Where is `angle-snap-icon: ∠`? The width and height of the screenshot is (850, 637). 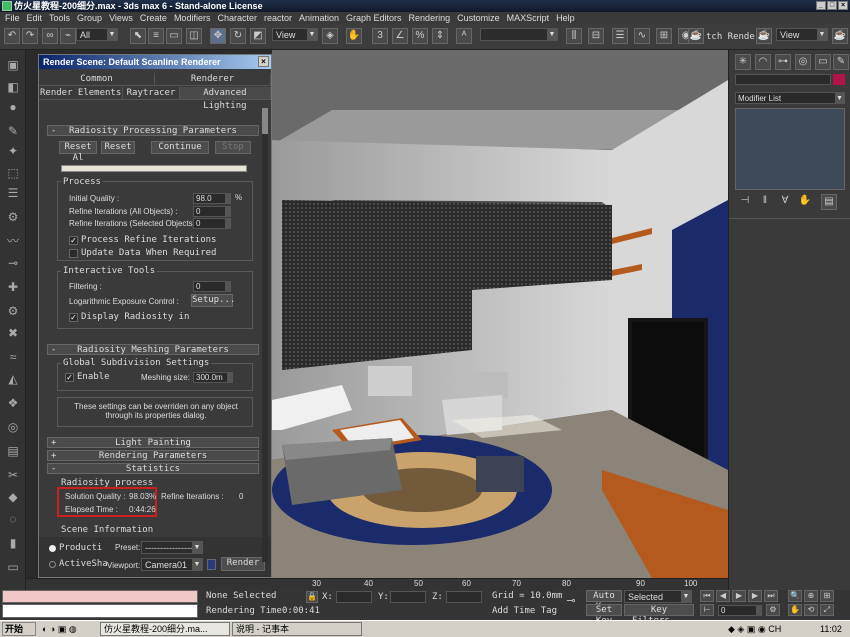
angle-snap-icon: ∠ is located at coordinates (400, 36).